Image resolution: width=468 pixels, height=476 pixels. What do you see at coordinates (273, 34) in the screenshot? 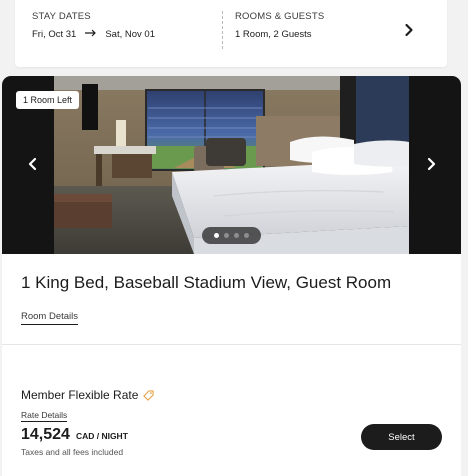
I see `rooms-guests-value: 1 Room, 2 Guests` at bounding box center [273, 34].